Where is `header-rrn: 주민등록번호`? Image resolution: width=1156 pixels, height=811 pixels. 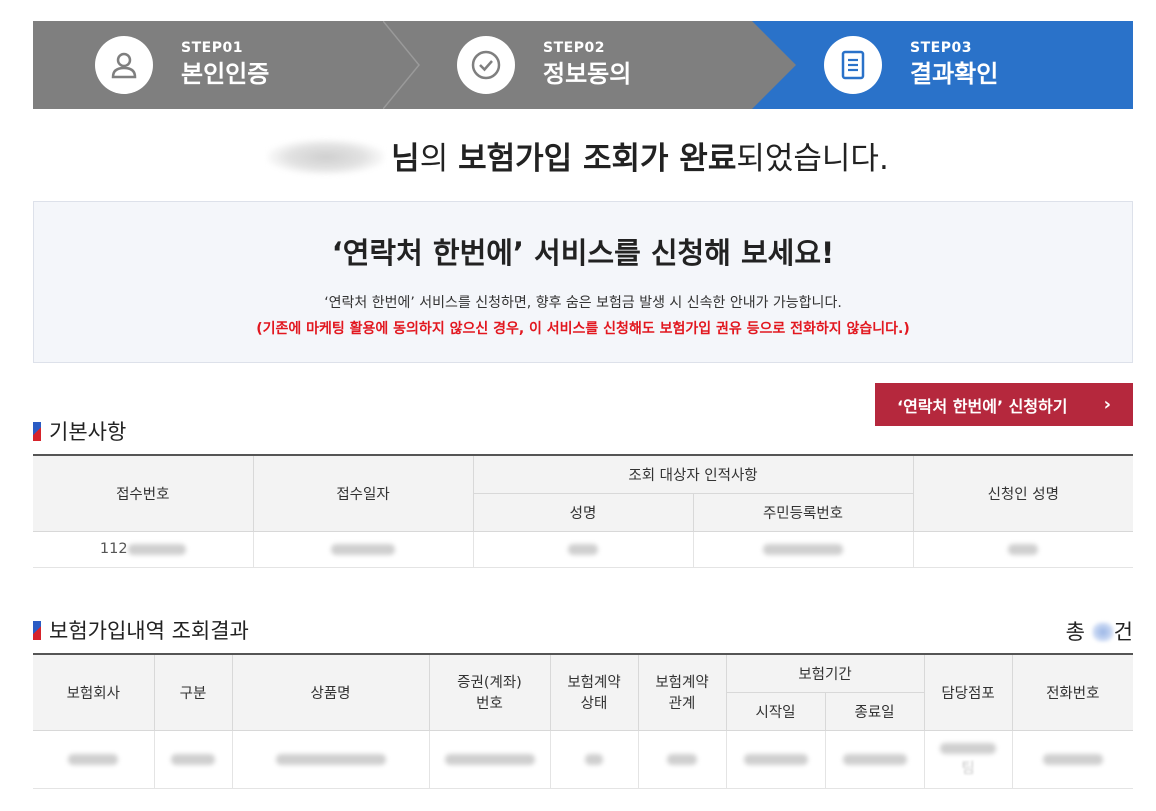
header-rrn: 주민등록번호 is located at coordinates (802, 512).